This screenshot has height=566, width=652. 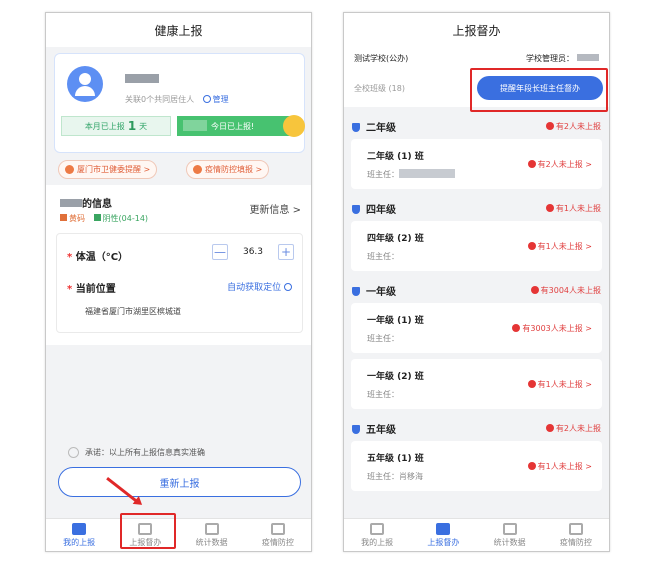 I want to click on resubmit-button: 重新上报, so click(x=179, y=482).